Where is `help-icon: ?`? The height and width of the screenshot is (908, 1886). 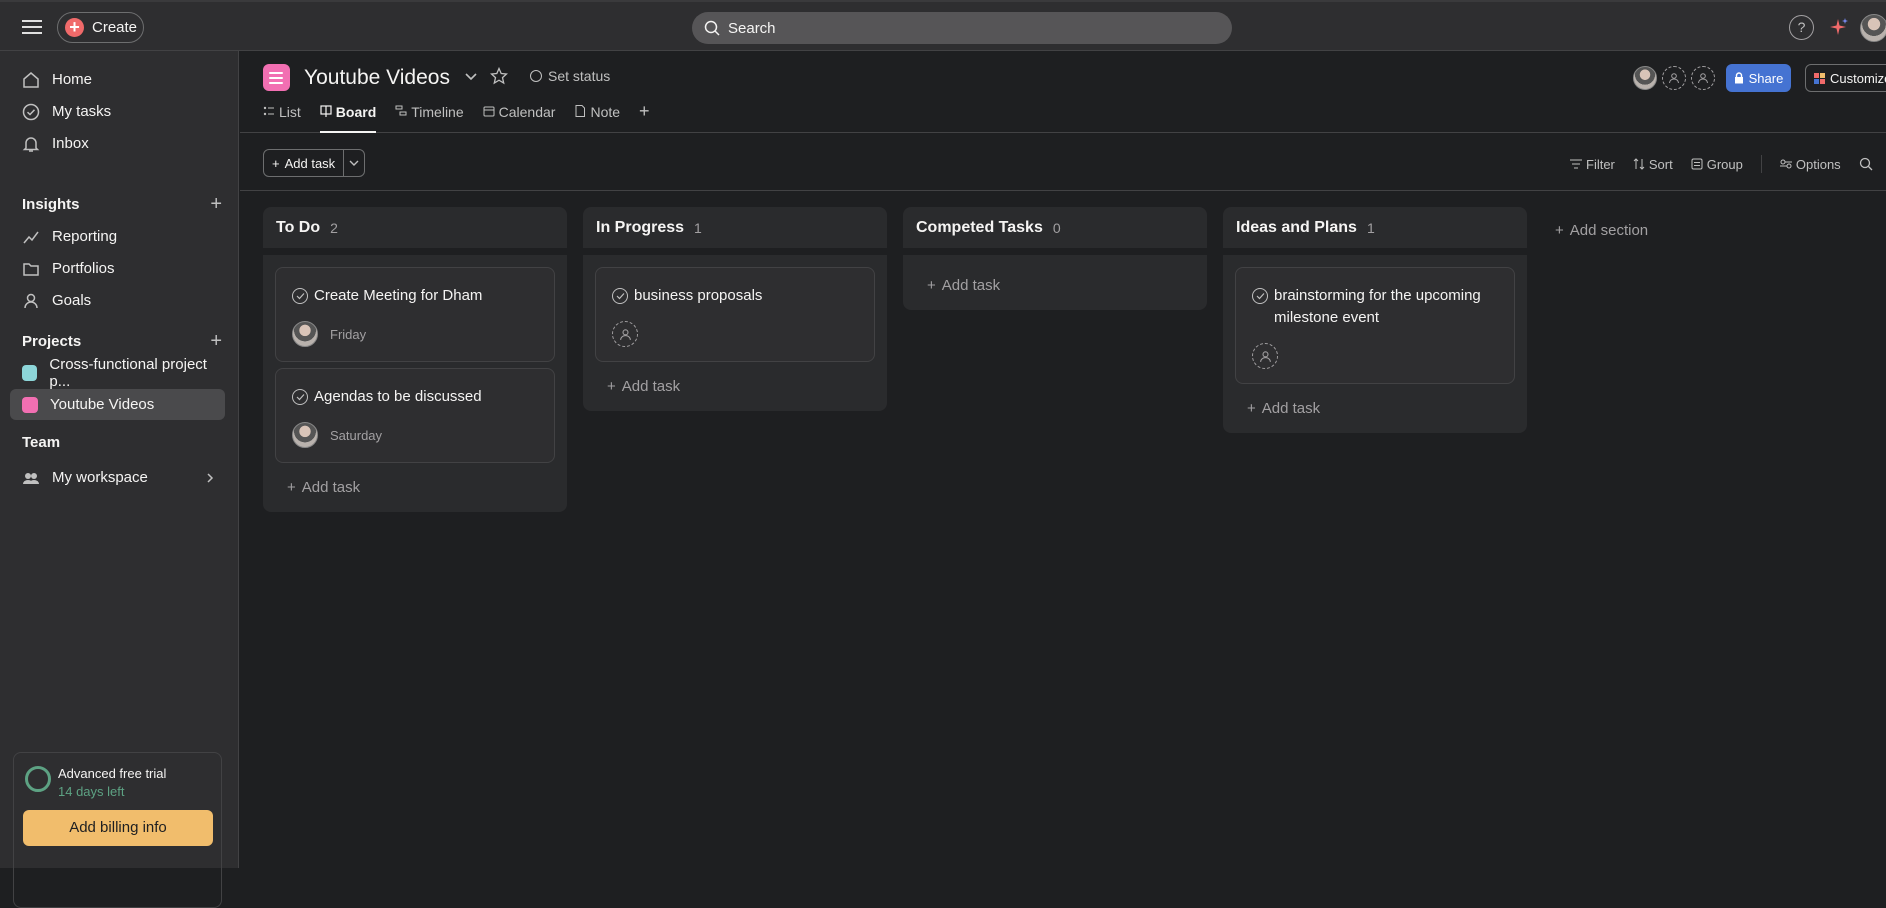
help-icon: ? is located at coordinates (1801, 27).